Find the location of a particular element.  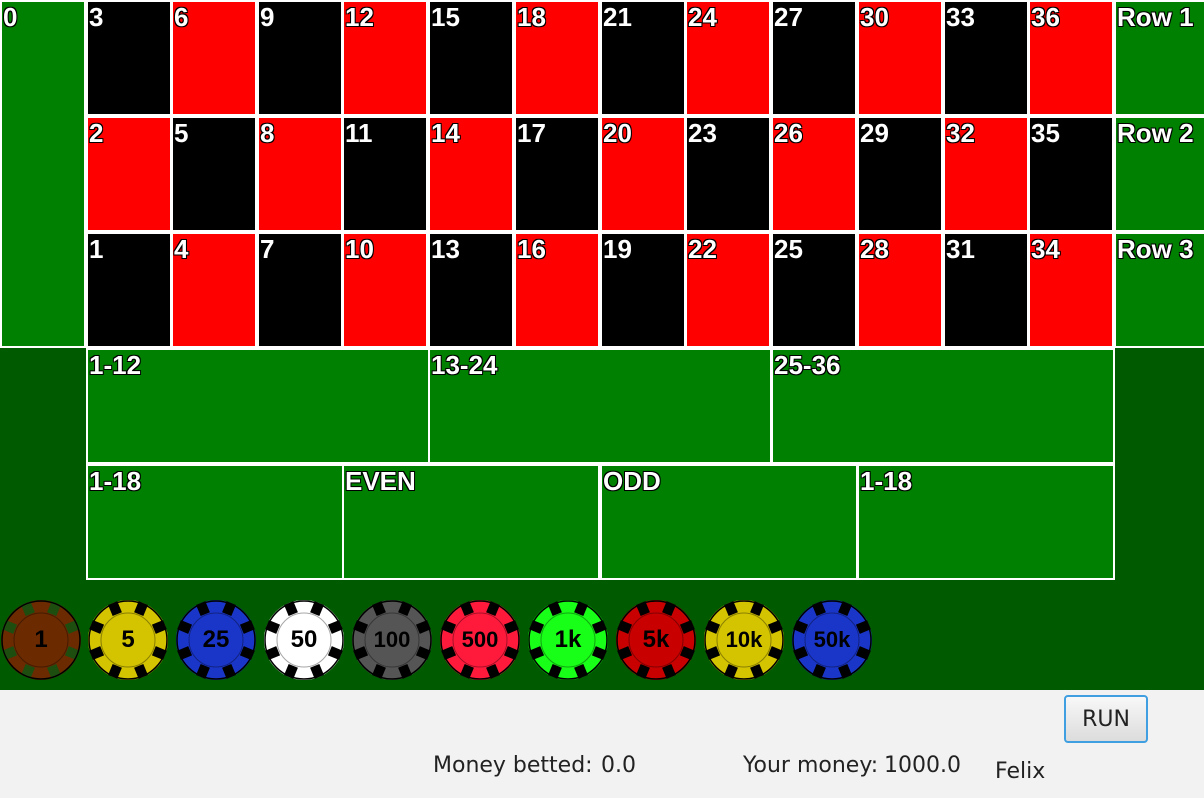

chip-50k: 50k is located at coordinates (832, 640).